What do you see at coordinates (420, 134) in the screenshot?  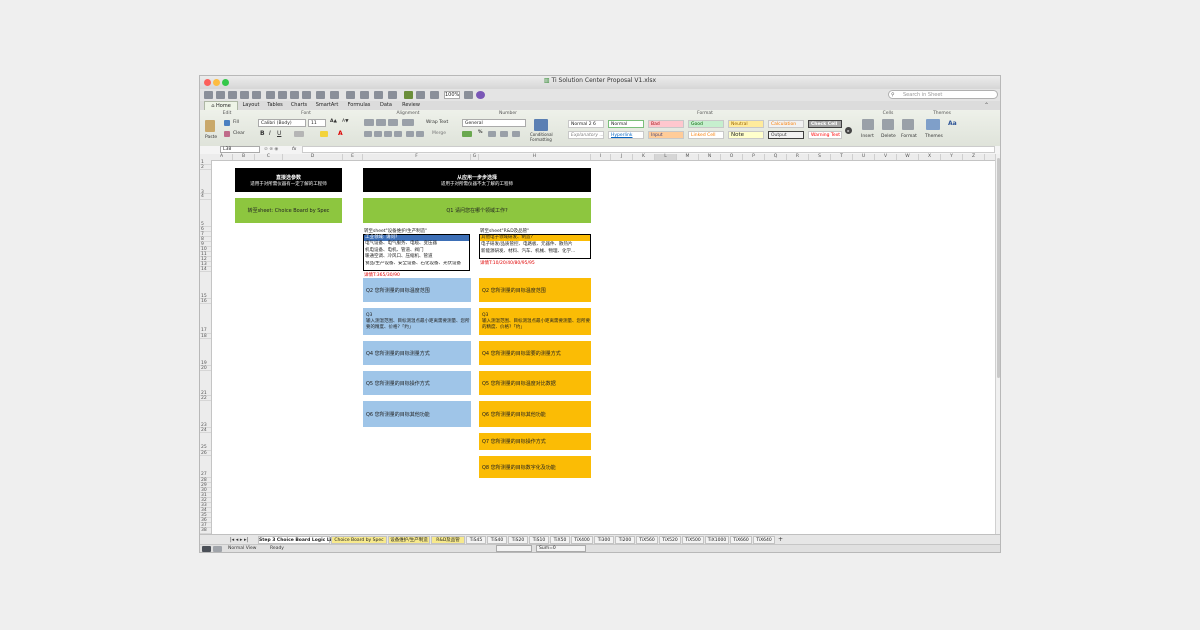 I see `increase-indent-icon` at bounding box center [420, 134].